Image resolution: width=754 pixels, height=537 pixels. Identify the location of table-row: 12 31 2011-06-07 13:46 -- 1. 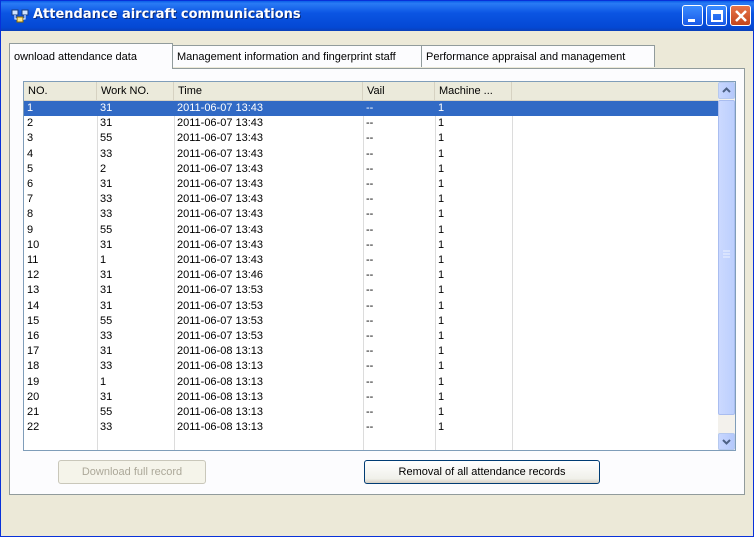
(371, 275).